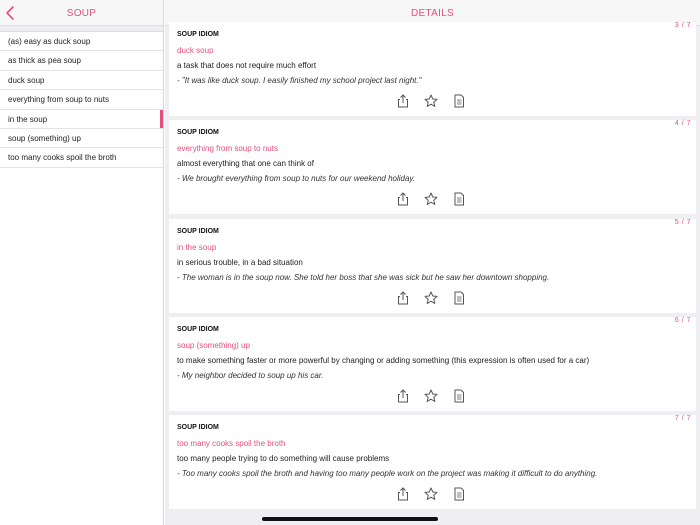 This screenshot has width=700, height=525. What do you see at coordinates (682, 320) in the screenshot?
I see `card-count: 6 / 7` at bounding box center [682, 320].